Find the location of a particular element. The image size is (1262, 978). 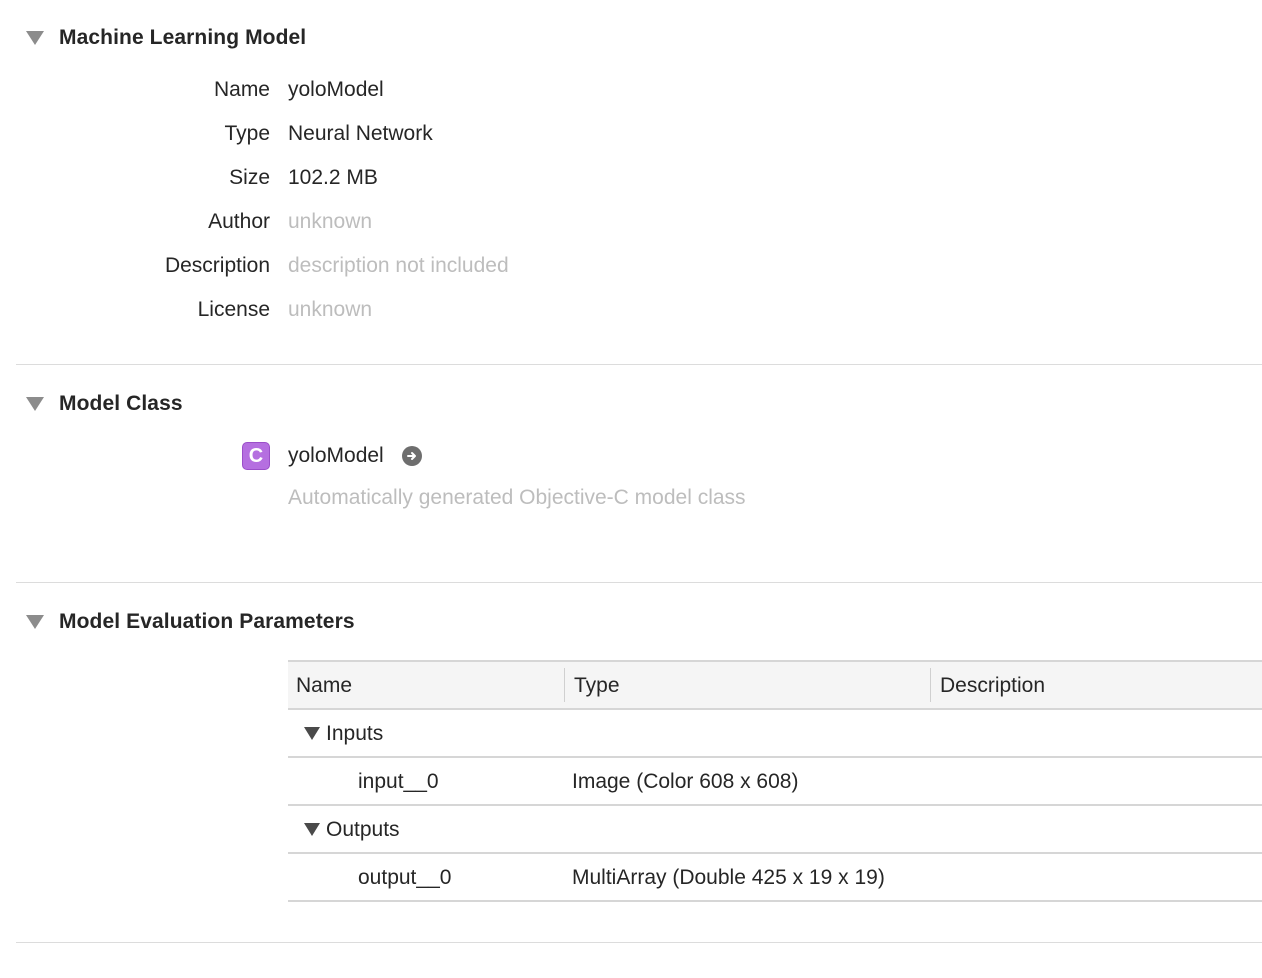

param-name: input__0 is located at coordinates (398, 781).